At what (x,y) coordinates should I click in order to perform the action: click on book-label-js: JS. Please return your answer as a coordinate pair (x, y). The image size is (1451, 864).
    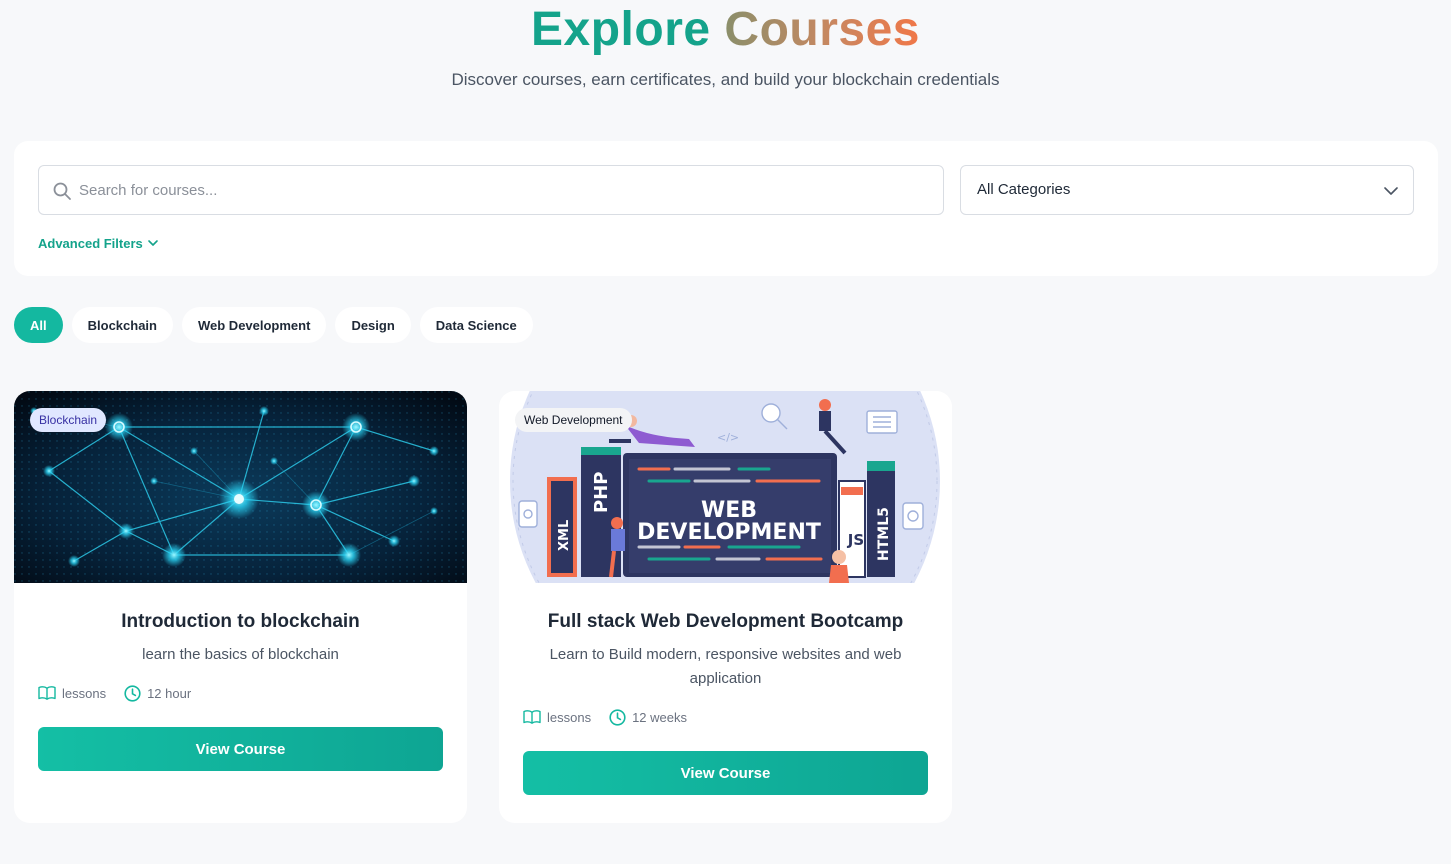
    Looking at the image, I should click on (855, 540).